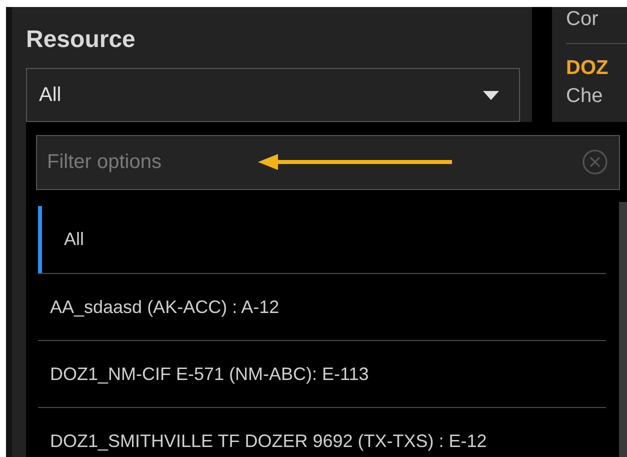 The height and width of the screenshot is (457, 627). What do you see at coordinates (322, 239) in the screenshot?
I see `dropdown-option: All` at bounding box center [322, 239].